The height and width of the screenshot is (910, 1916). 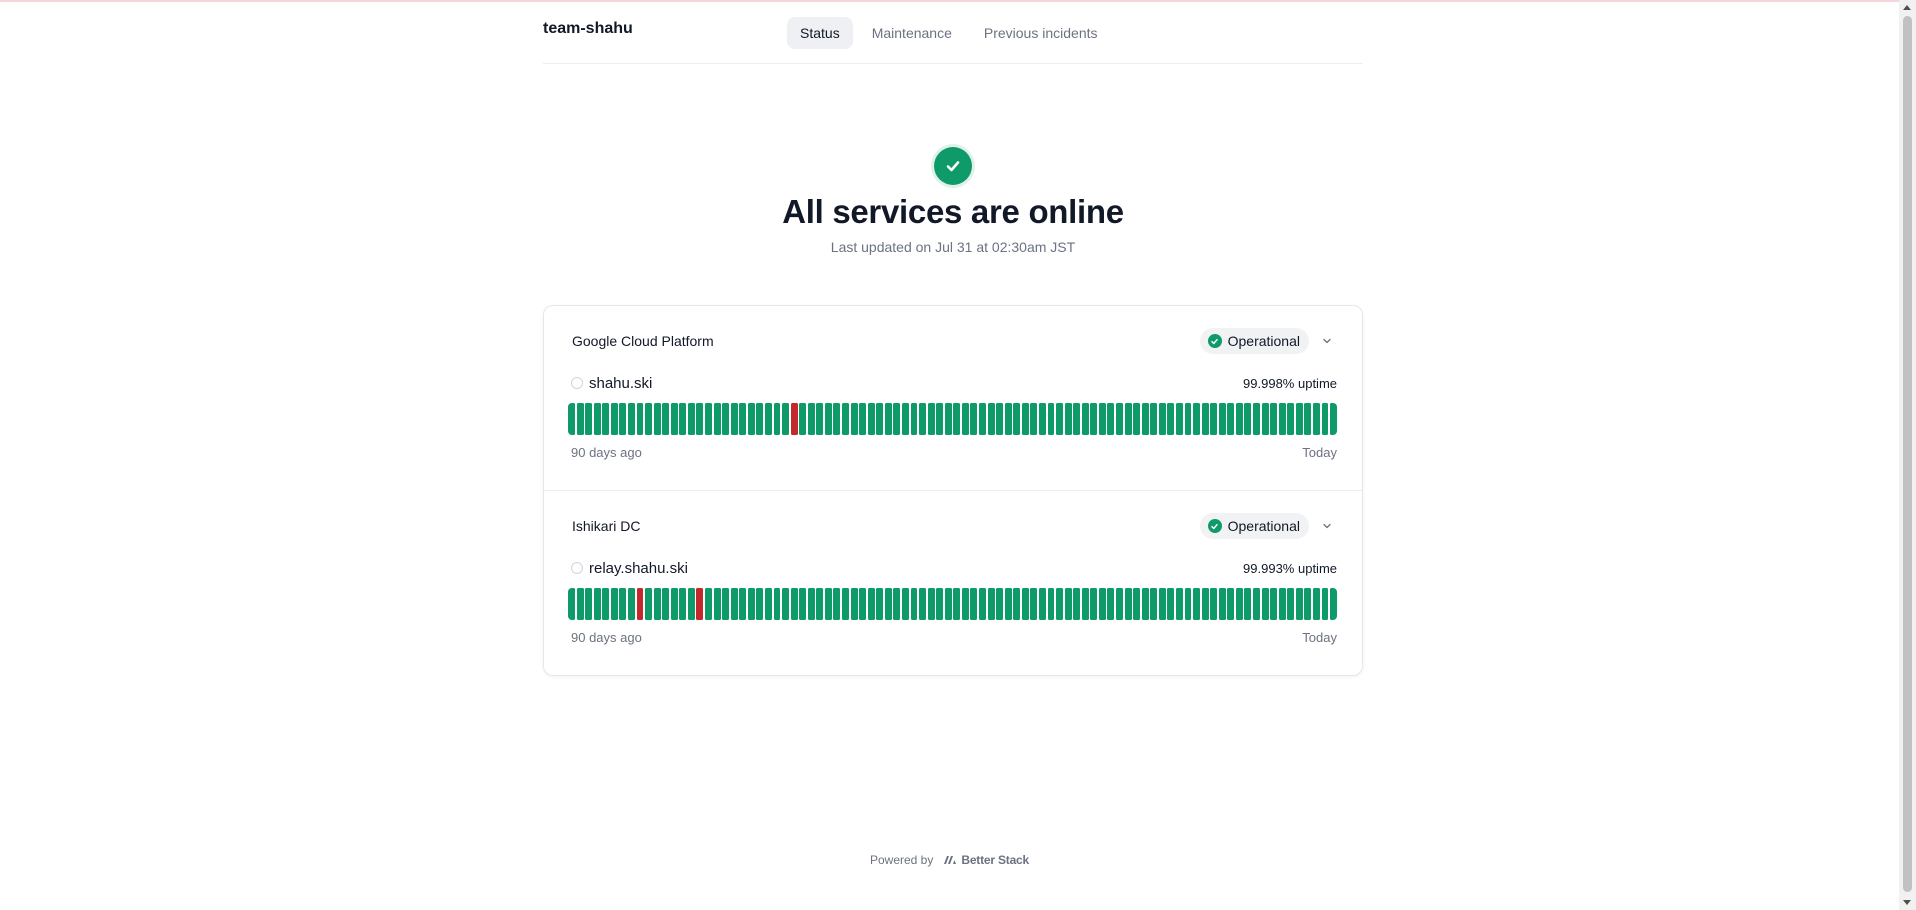 What do you see at coordinates (986, 860) in the screenshot?
I see `betterstack-logo: Better Stack` at bounding box center [986, 860].